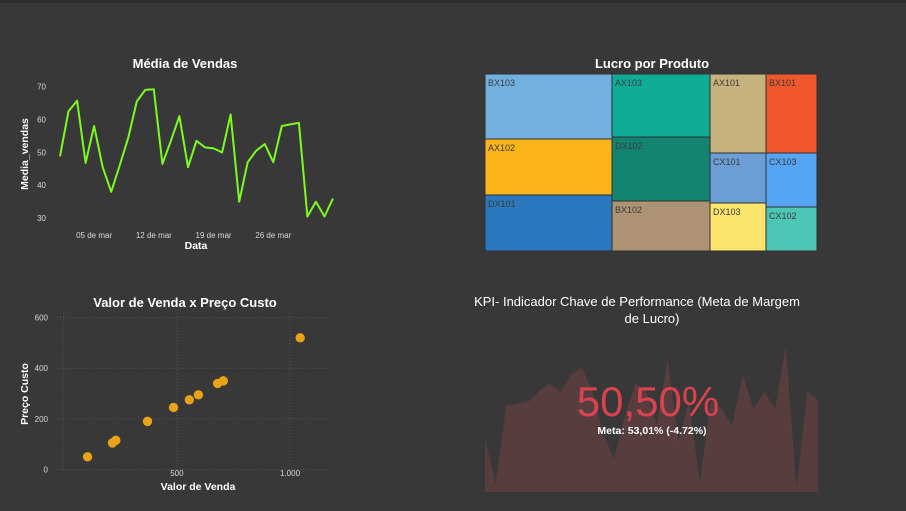 The width and height of the screenshot is (906, 511). I want to click on y-tick-label: 0, so click(46, 469).